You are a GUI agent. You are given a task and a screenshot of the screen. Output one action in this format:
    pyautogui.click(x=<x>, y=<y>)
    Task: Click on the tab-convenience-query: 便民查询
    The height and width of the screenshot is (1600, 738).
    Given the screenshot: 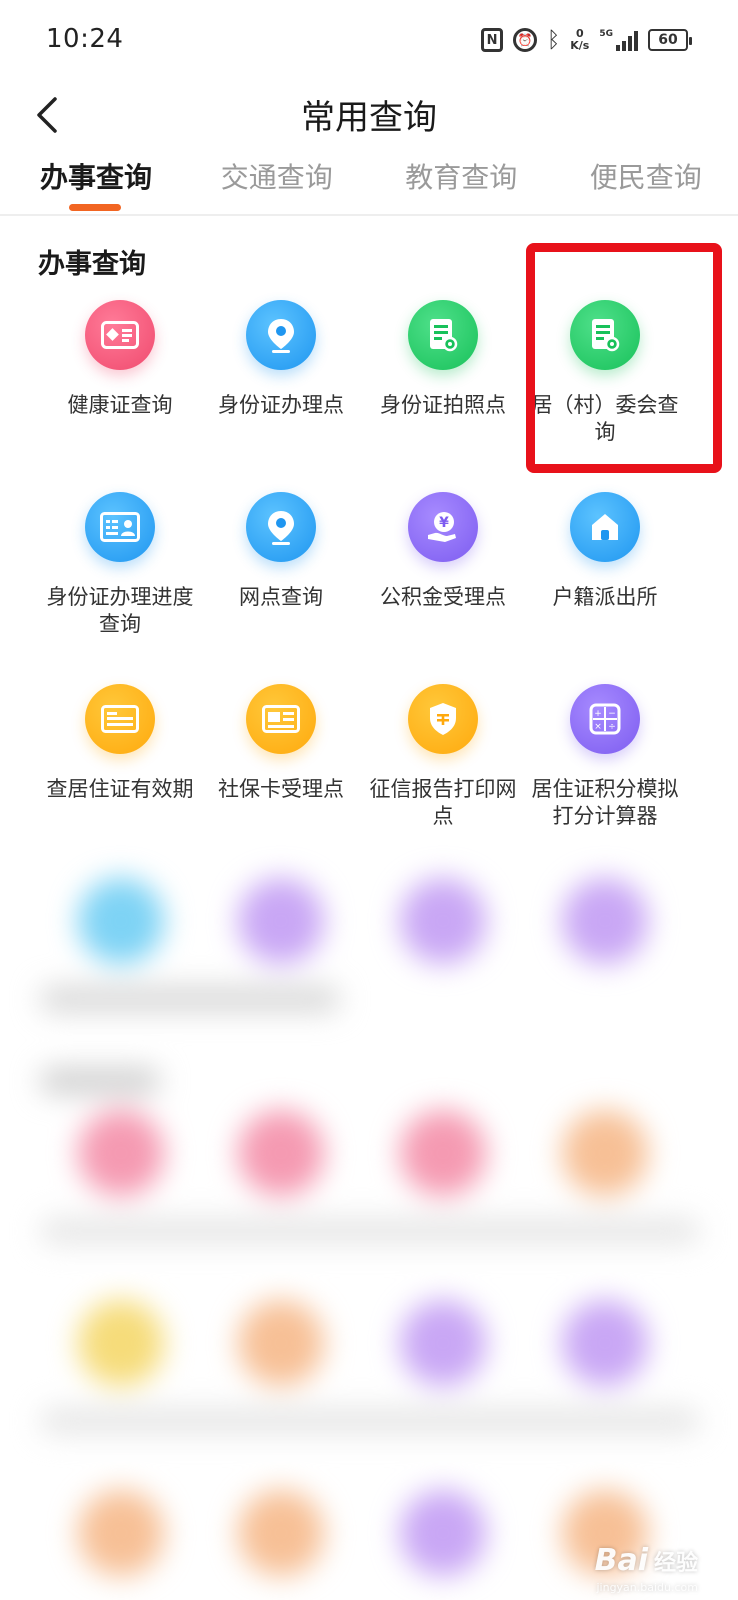 What is the action you would take?
    pyautogui.click(x=646, y=182)
    